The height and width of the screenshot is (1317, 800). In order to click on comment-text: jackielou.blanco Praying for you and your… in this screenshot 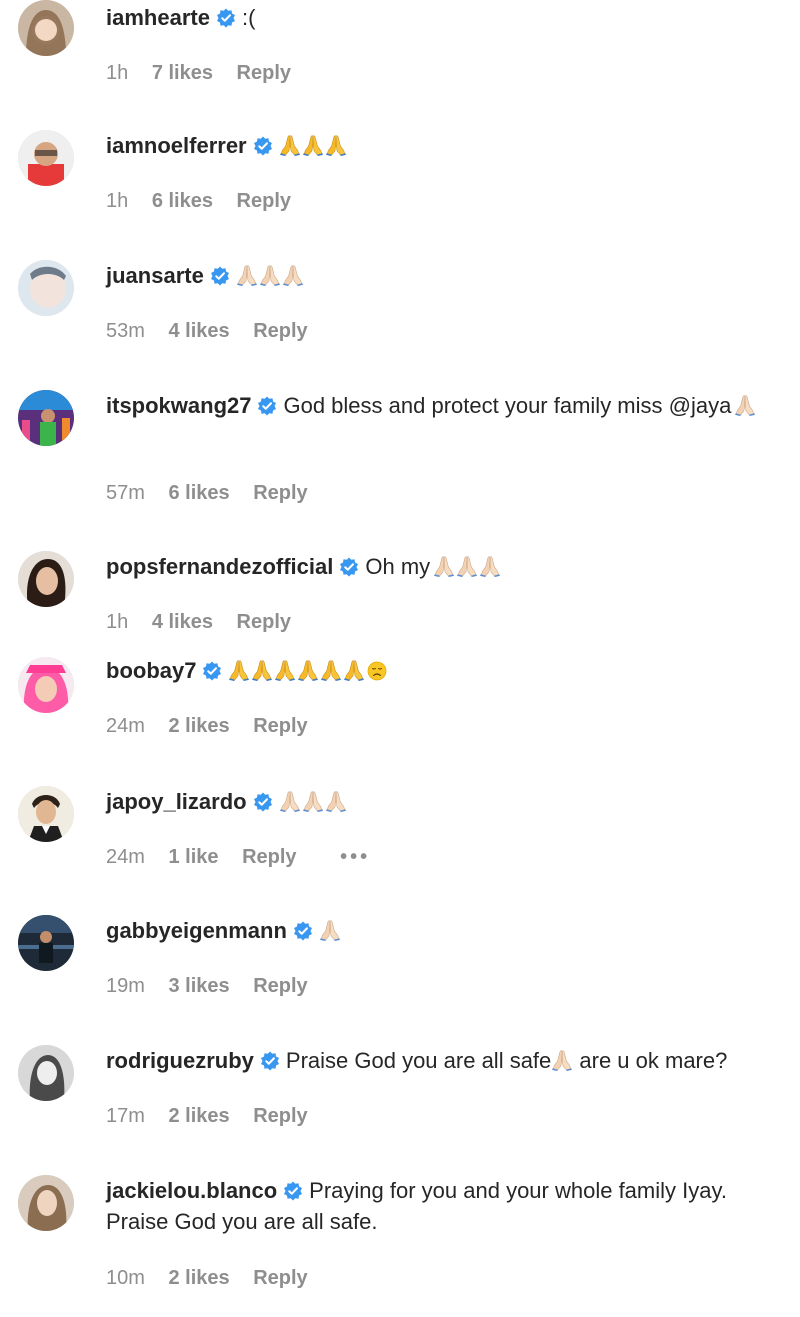, I will do `click(448, 1206)`.